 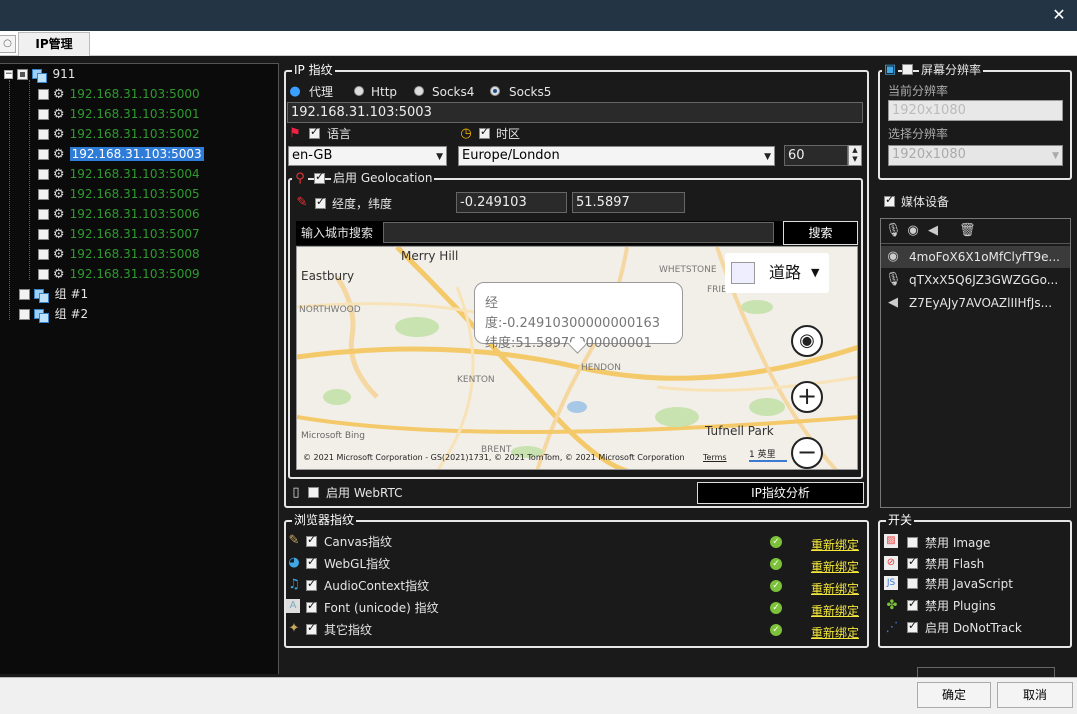 What do you see at coordinates (912, 583) in the screenshot?
I see `disable-javascript-checkbox` at bounding box center [912, 583].